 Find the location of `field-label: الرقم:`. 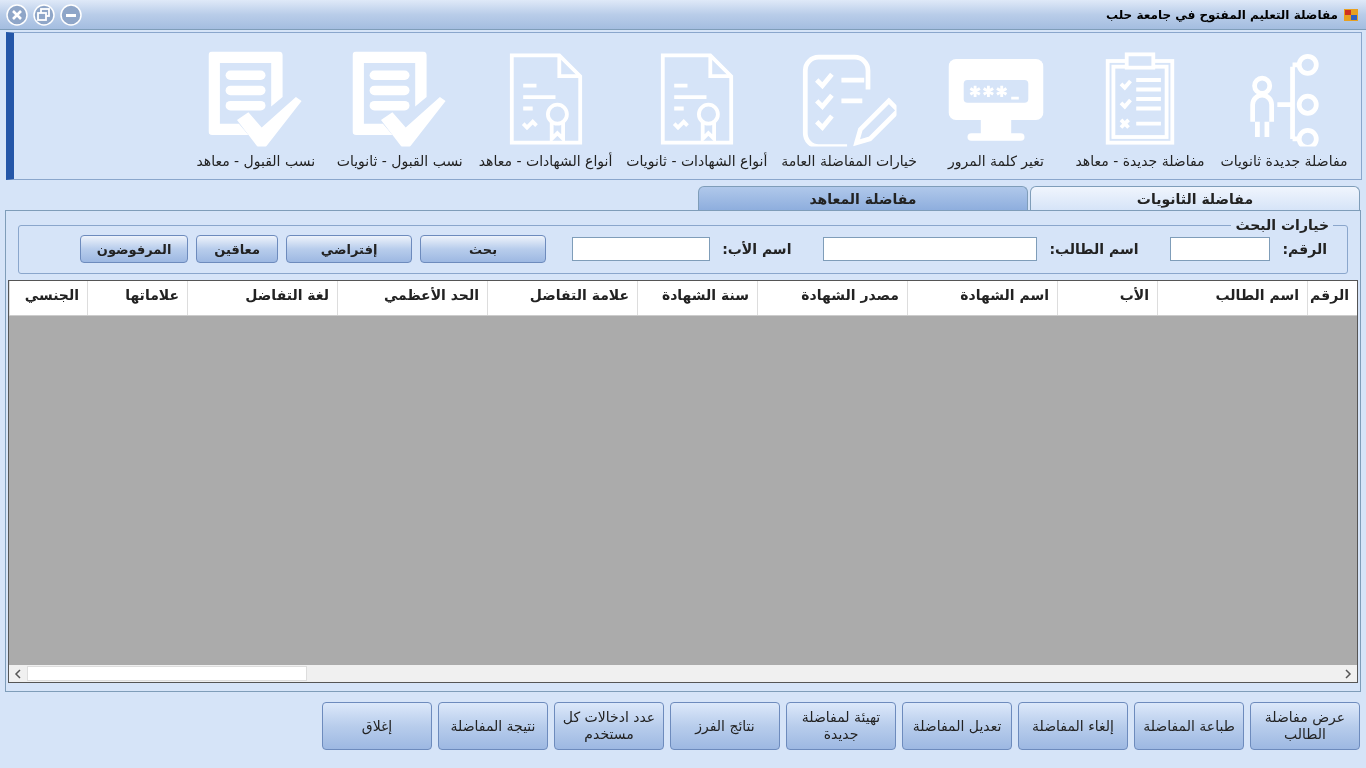

field-label: الرقم: is located at coordinates (1304, 249).